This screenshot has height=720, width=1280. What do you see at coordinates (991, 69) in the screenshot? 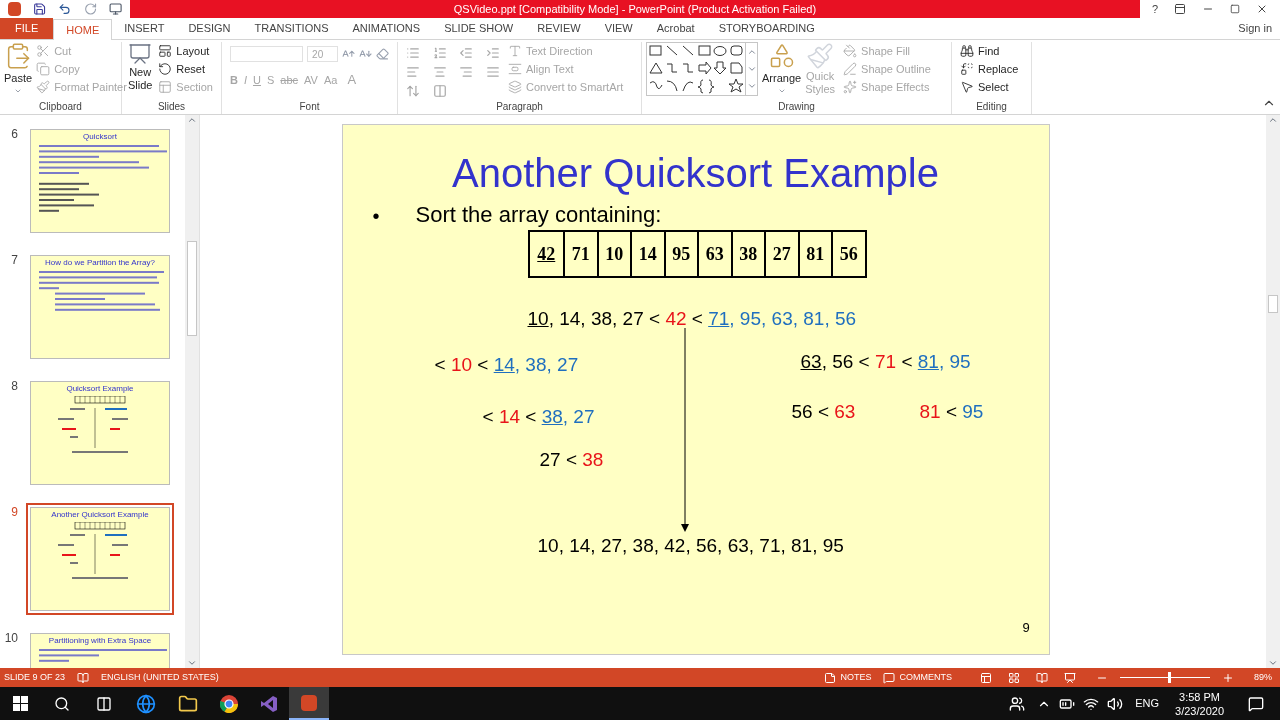
I see `ribbon-button: Replace` at bounding box center [991, 69].